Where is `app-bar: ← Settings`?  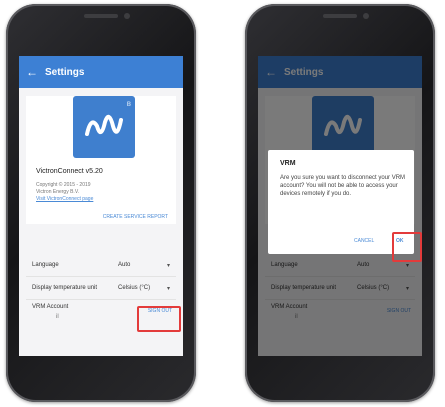 app-bar: ← Settings is located at coordinates (101, 72).